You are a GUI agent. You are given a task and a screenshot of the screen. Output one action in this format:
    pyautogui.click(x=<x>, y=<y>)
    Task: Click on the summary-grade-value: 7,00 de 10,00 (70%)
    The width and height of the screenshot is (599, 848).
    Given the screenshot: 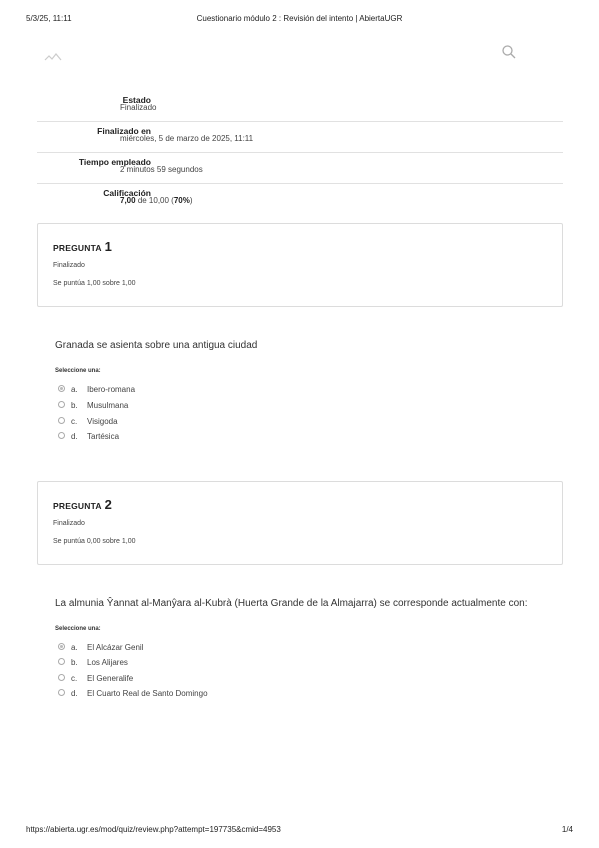 What is the action you would take?
    pyautogui.click(x=156, y=200)
    